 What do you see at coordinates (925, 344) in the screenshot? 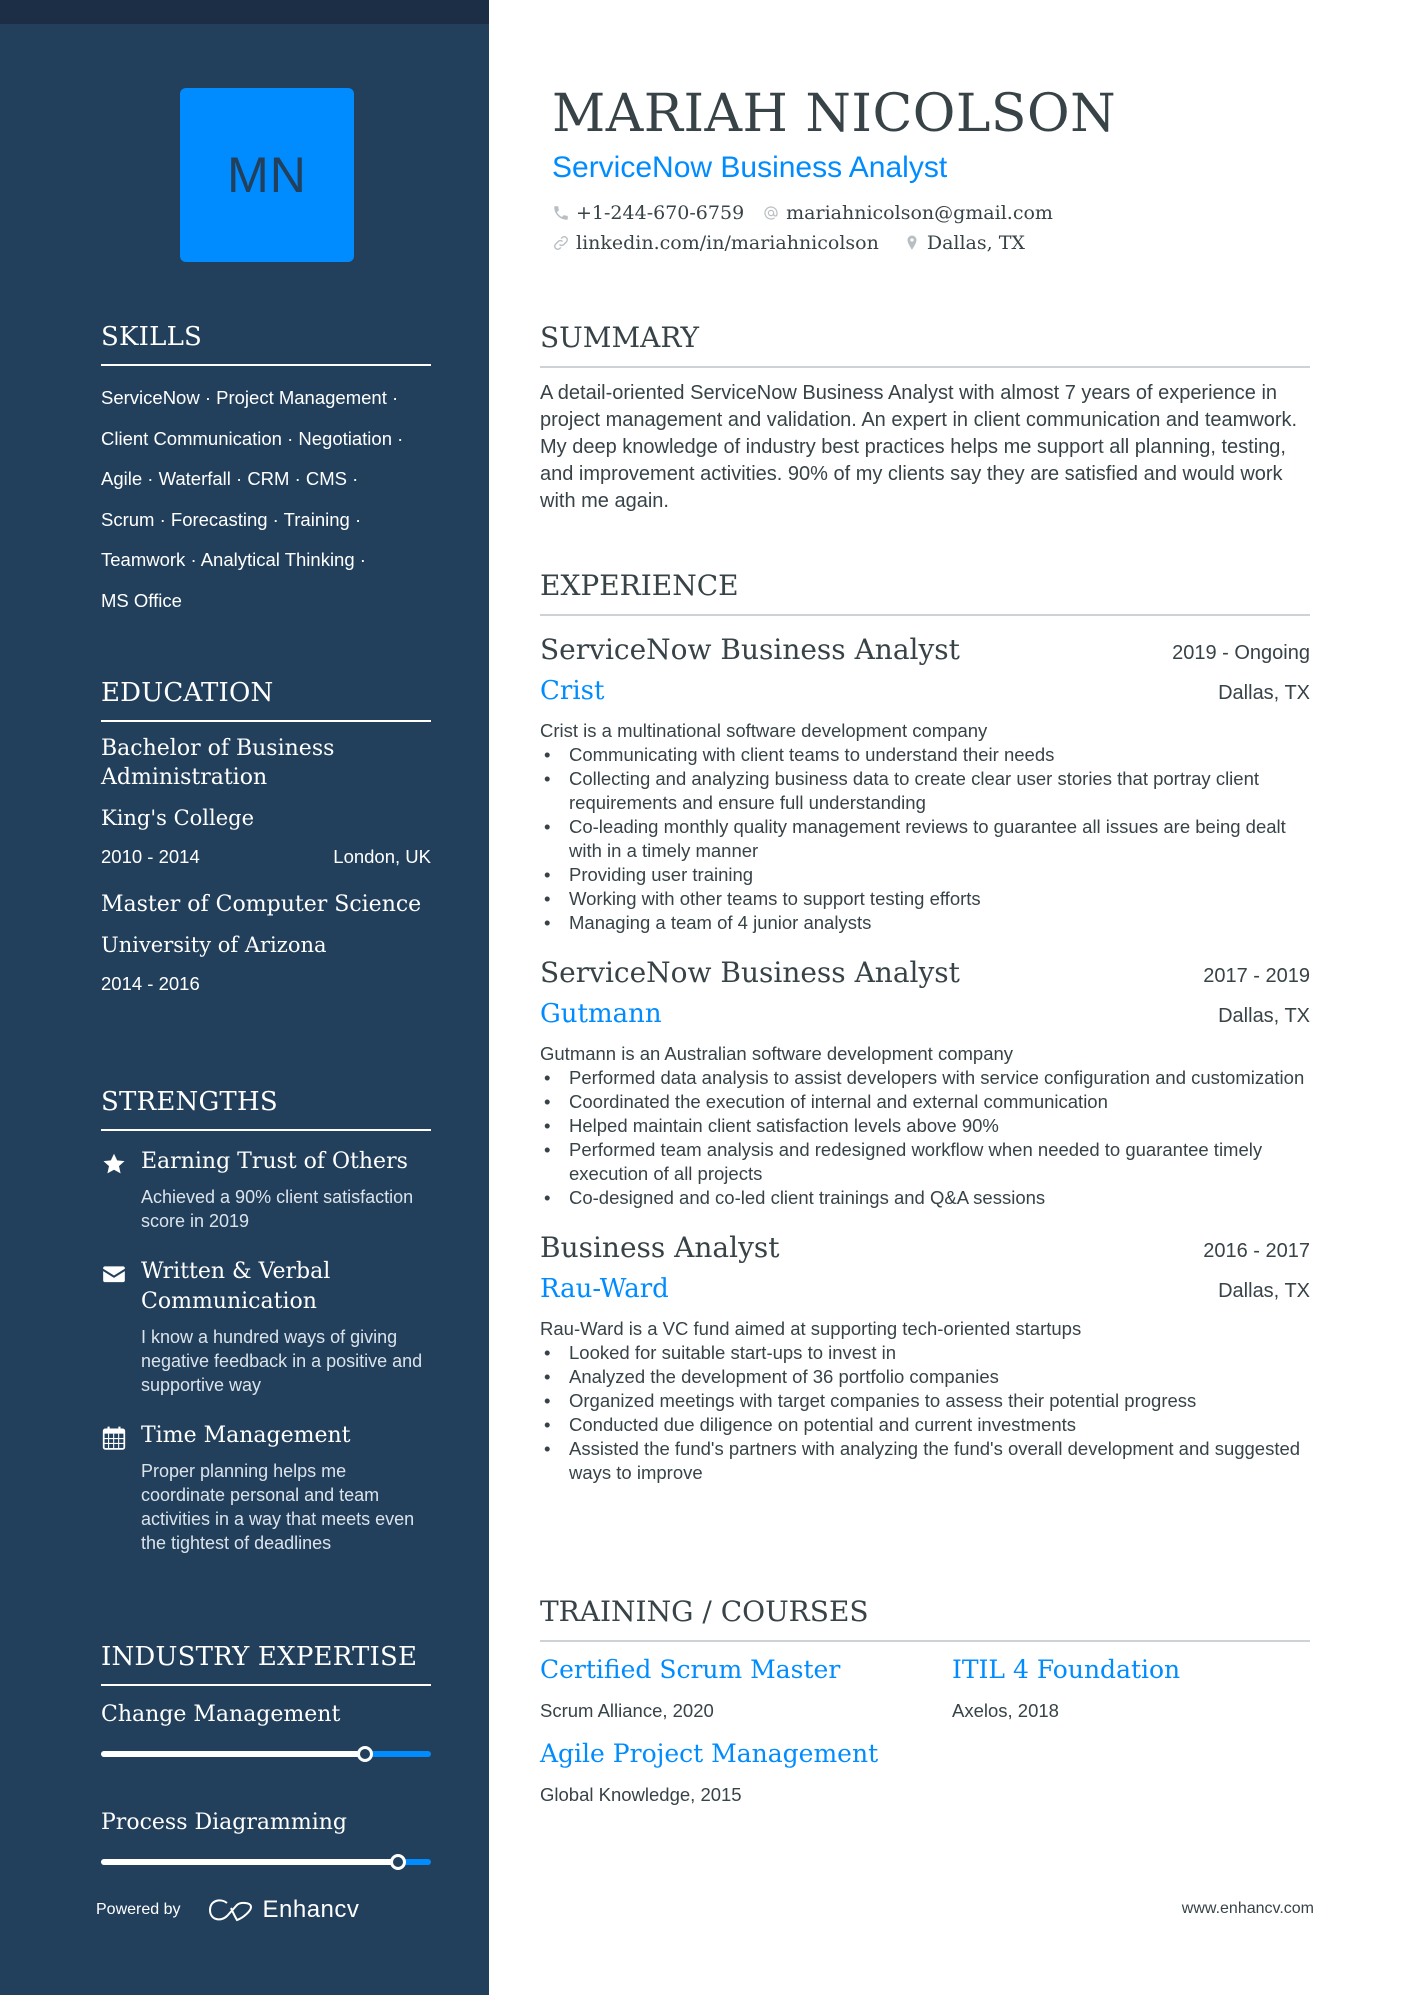
I see `summary-heading: SUMMARY` at bounding box center [925, 344].